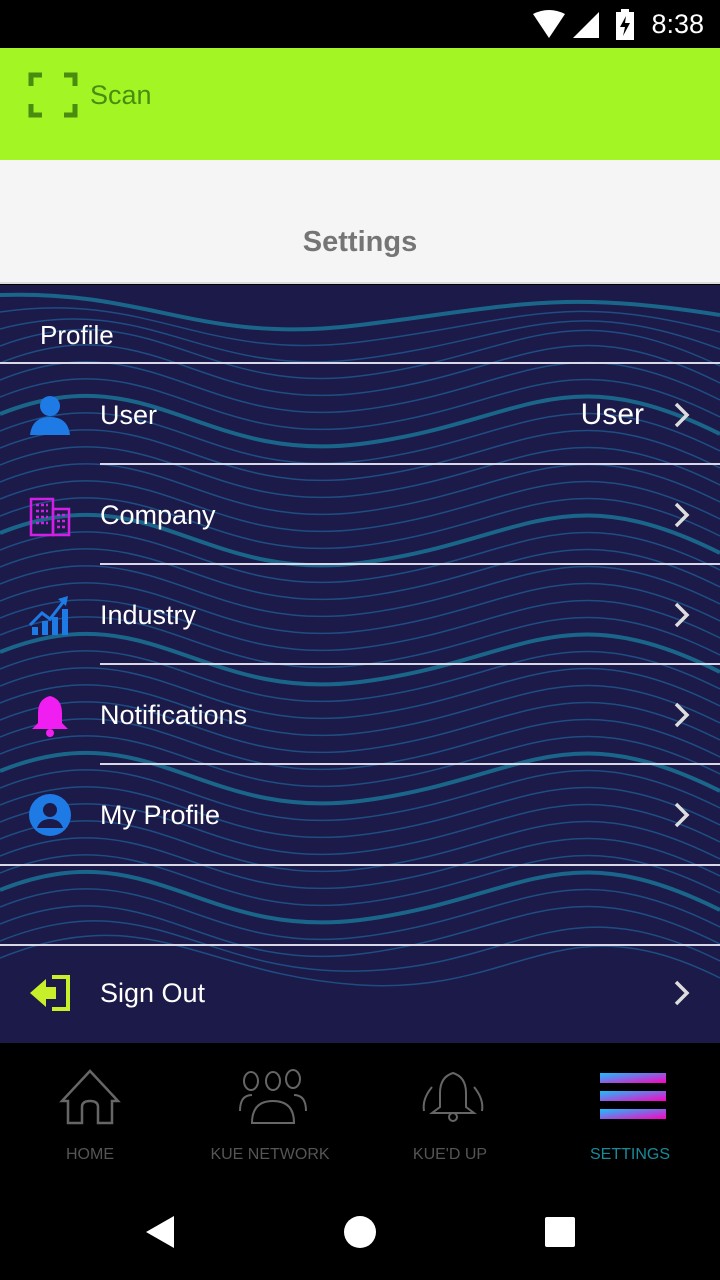 This screenshot has width=720, height=1280. What do you see at coordinates (50, 415) in the screenshot?
I see `user-icon` at bounding box center [50, 415].